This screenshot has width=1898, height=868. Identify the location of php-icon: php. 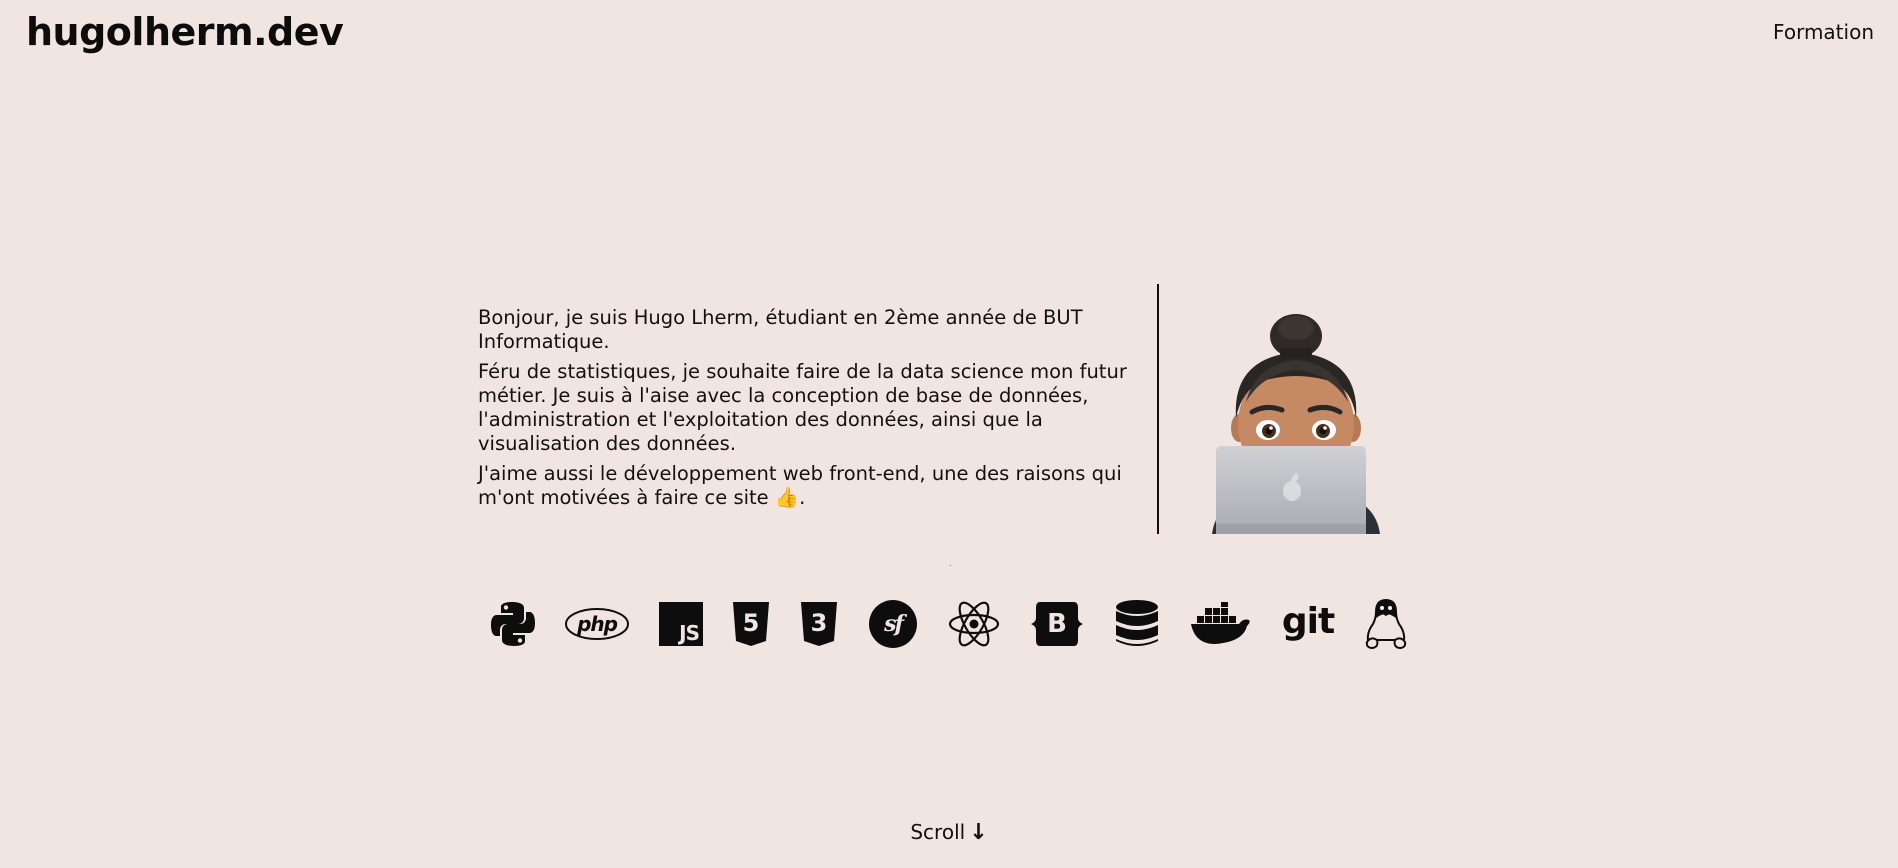
(597, 624).